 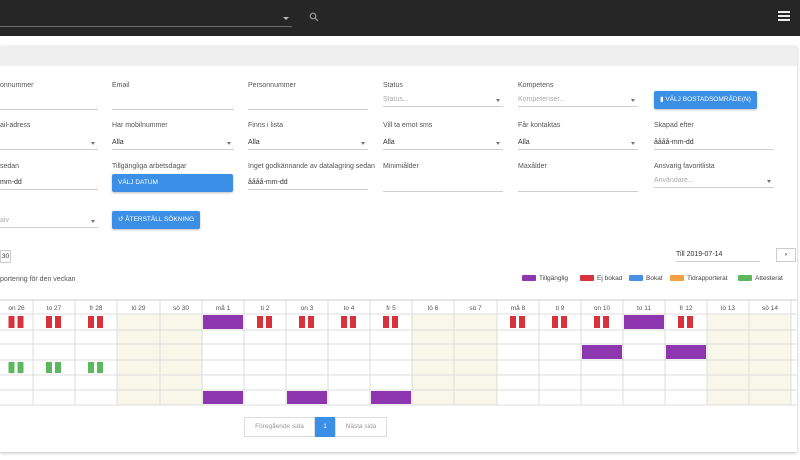 I want to click on day-header: ti 2, so click(x=265, y=308).